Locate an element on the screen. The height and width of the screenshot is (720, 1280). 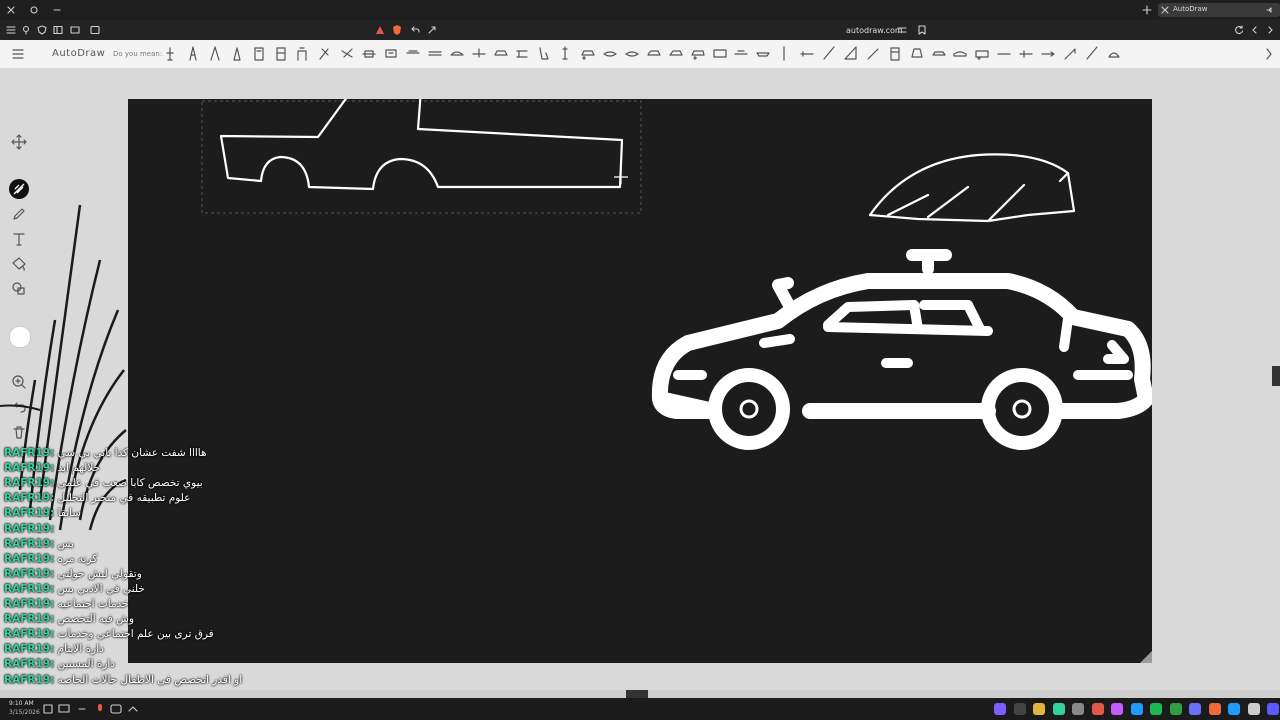
folder-icon is located at coordinates (1039, 709).